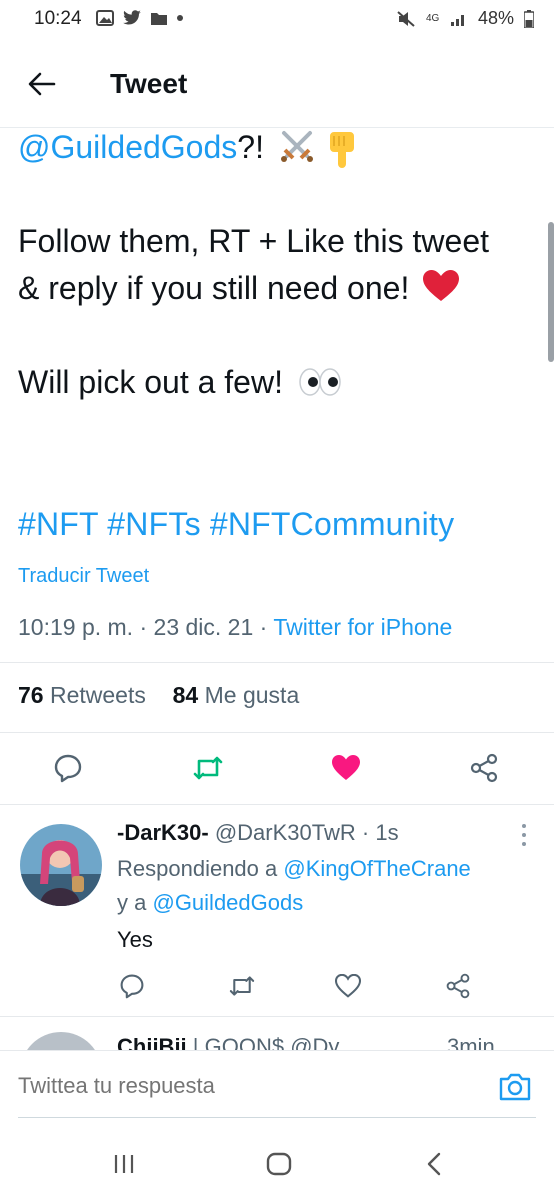 This screenshot has width=554, height=1200. I want to click on recent-apps-button, so click(124, 1164).